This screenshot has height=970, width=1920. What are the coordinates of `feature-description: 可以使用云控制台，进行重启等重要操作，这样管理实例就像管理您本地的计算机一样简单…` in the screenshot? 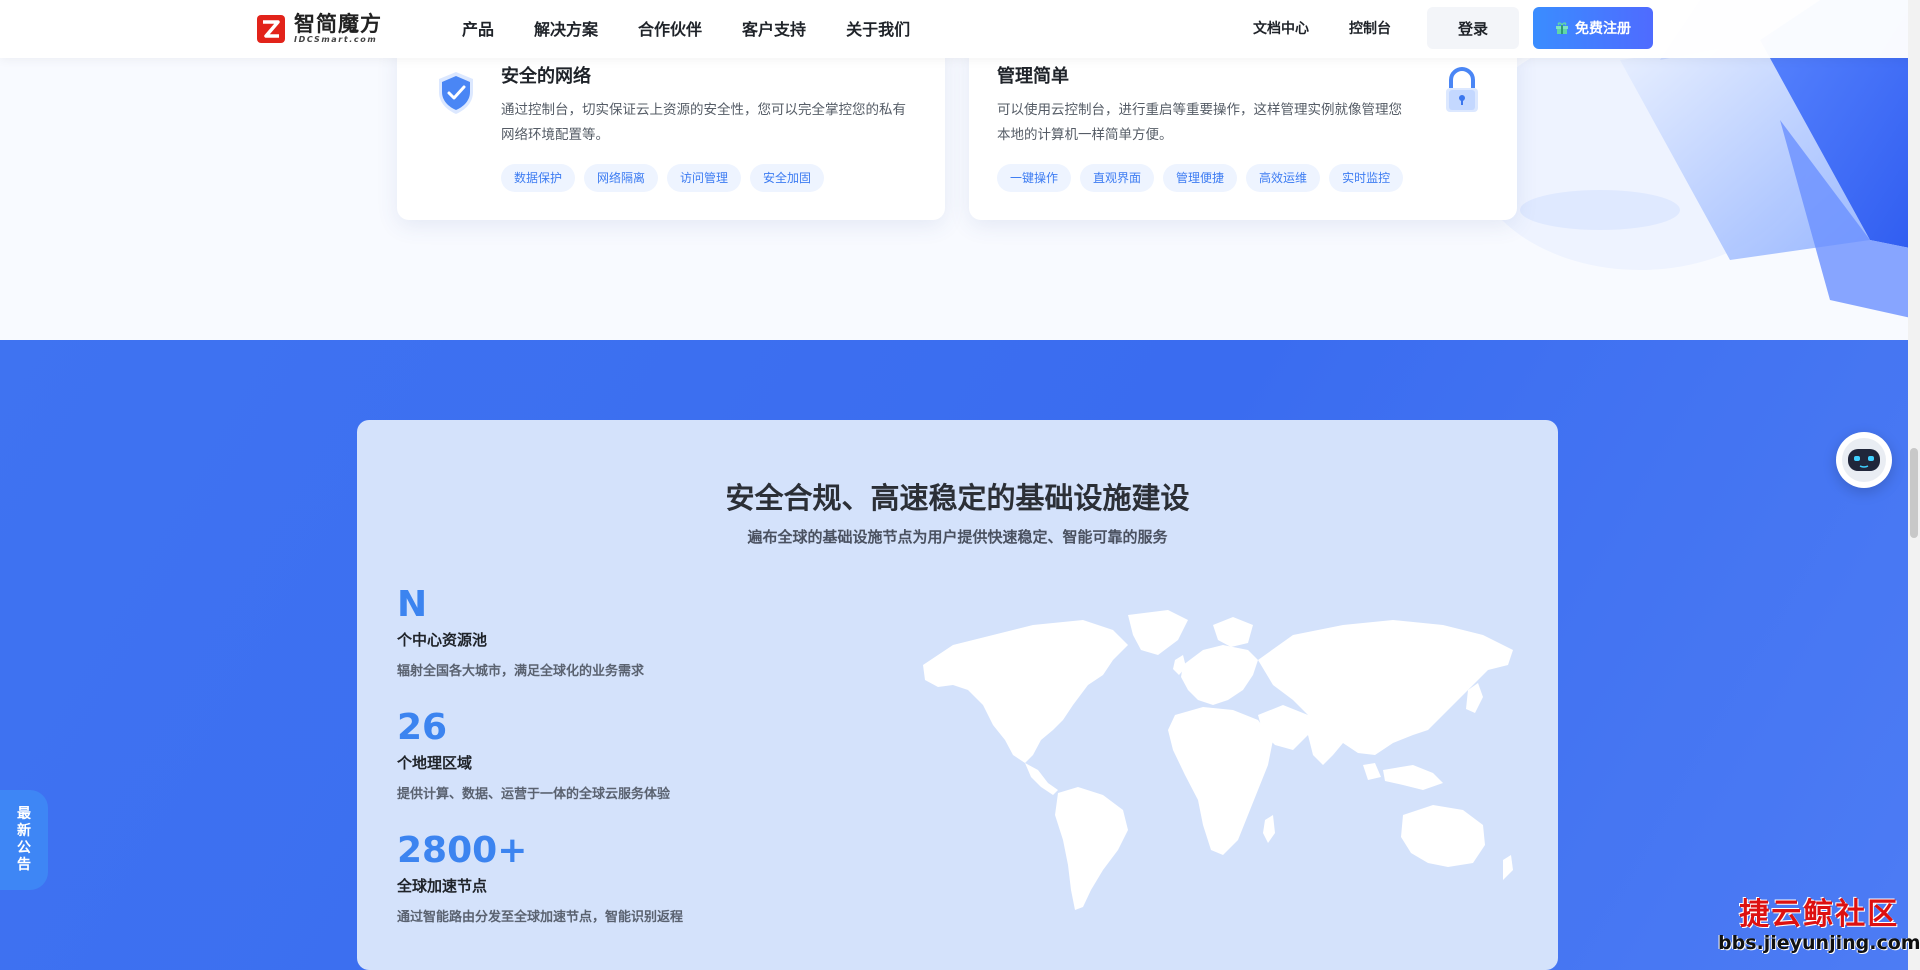 It's located at (1199, 122).